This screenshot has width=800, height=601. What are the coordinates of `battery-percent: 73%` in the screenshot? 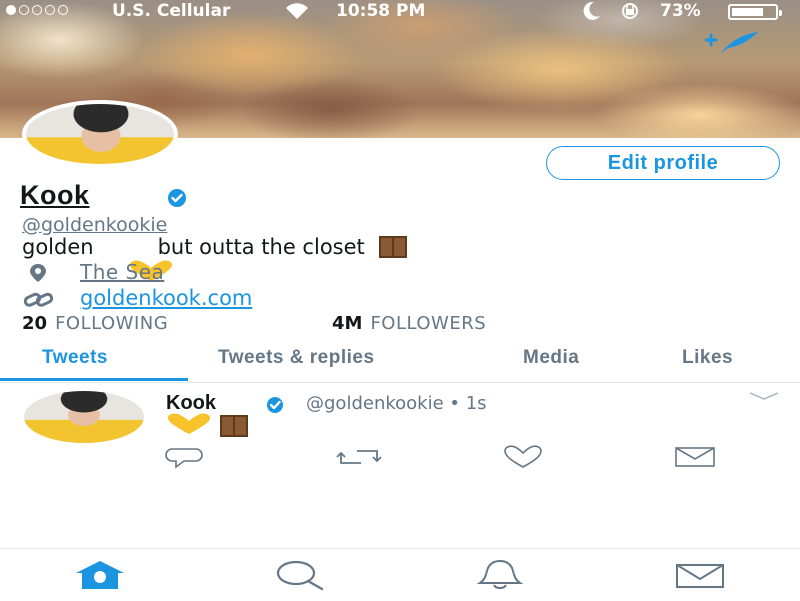 It's located at (680, 11).